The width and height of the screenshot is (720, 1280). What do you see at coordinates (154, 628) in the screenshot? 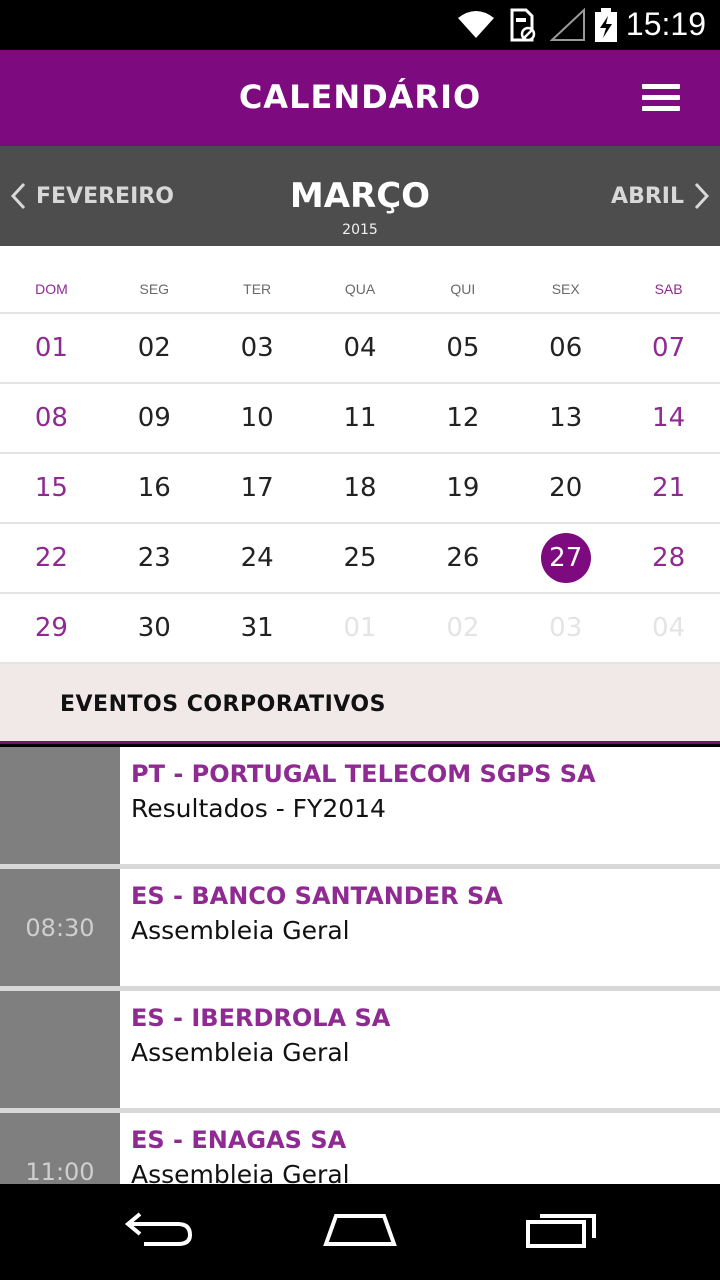
I see `calendar-day: 30` at bounding box center [154, 628].